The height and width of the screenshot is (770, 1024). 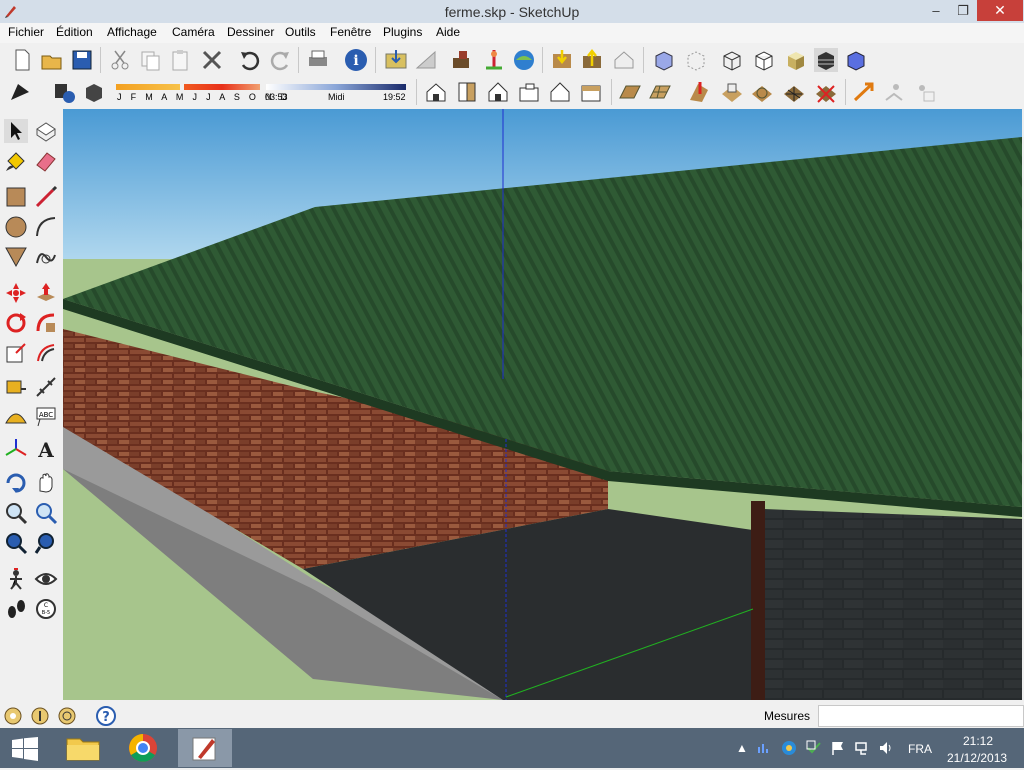 What do you see at coordinates (732, 92) in the screenshot?
I see `stamp-icon` at bounding box center [732, 92].